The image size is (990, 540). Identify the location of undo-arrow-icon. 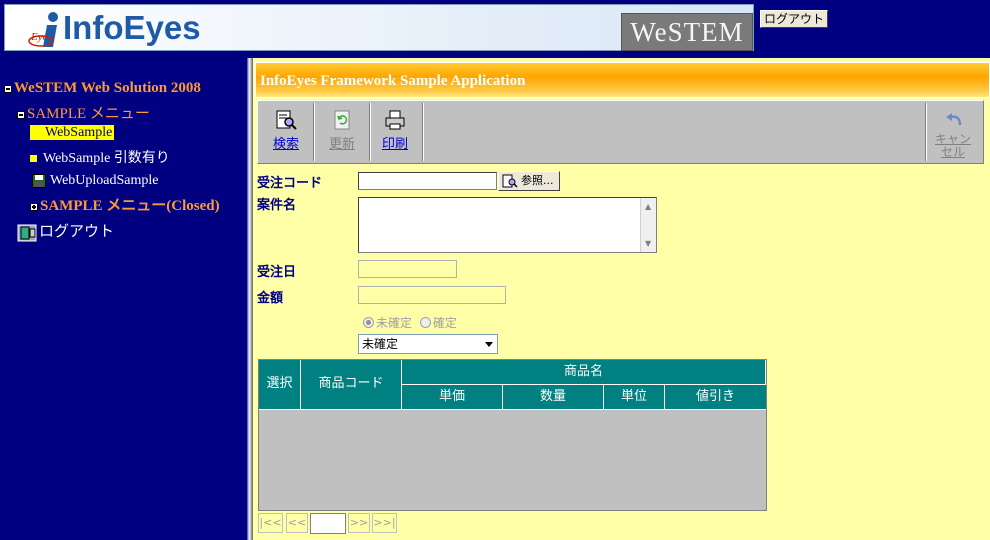
(954, 119).